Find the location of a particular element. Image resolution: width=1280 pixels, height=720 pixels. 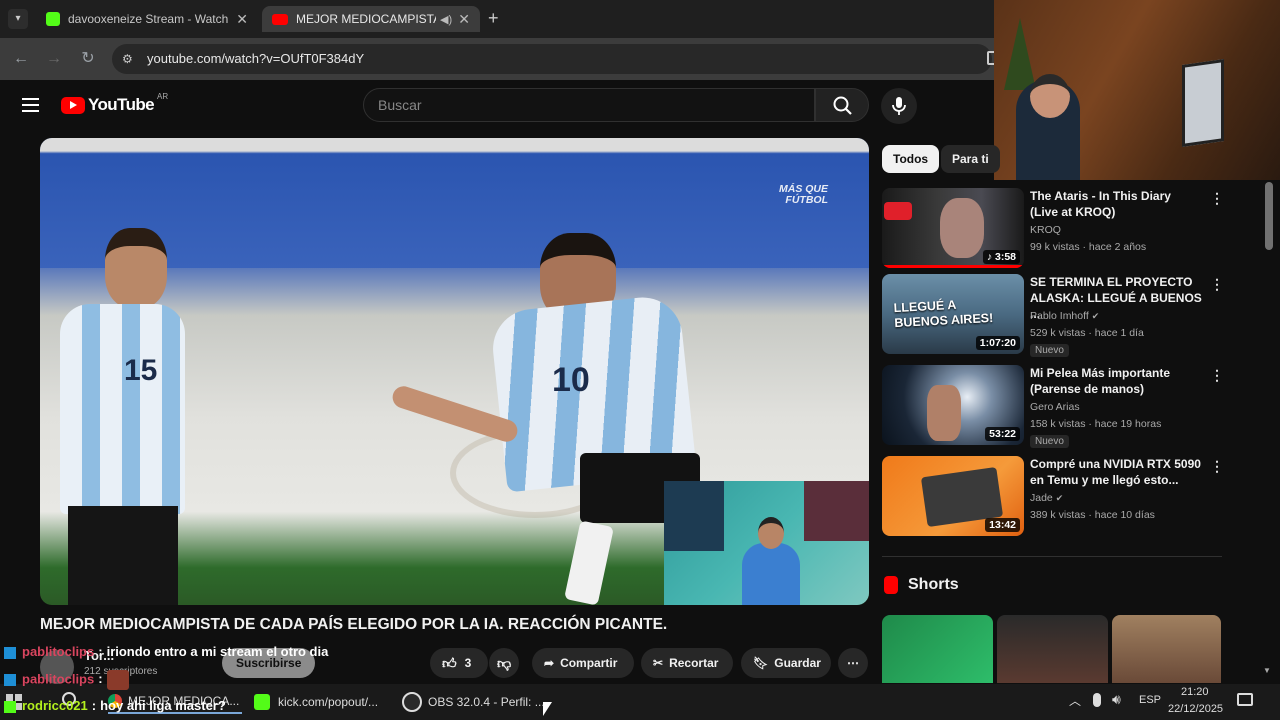

thumbnail-text: LLEGUÉ A BUENOS AIRES! is located at coordinates (943, 314).